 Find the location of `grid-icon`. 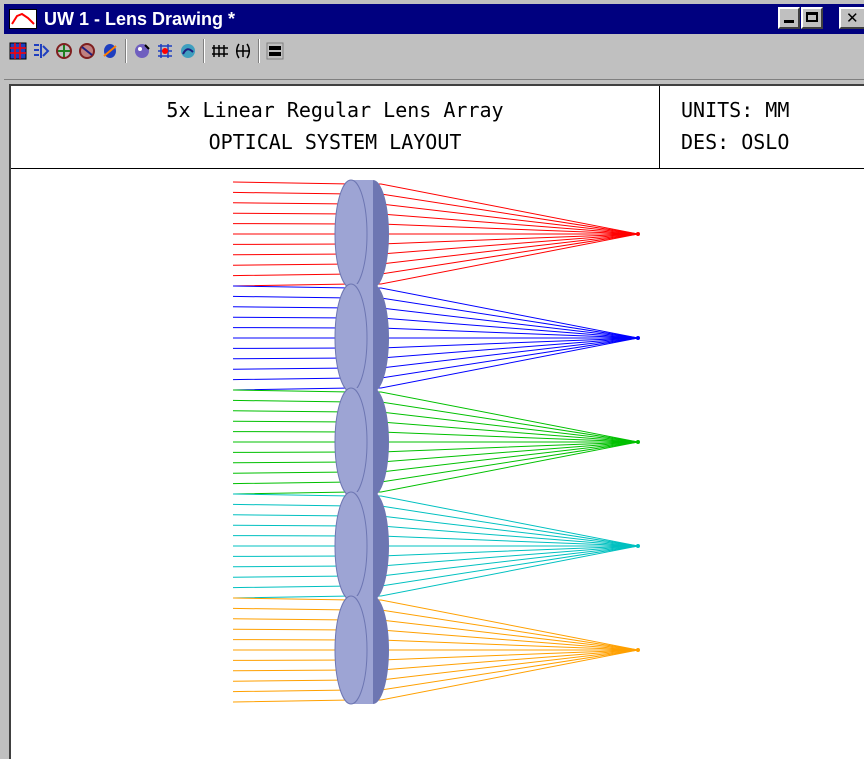

grid-icon is located at coordinates (18, 51).